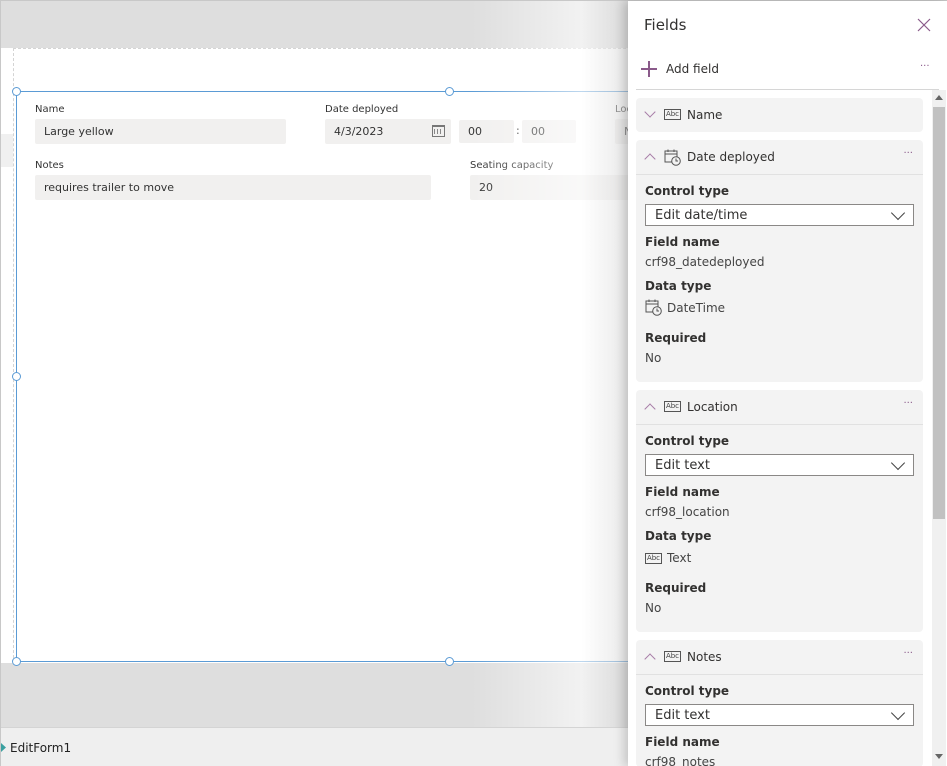 The width and height of the screenshot is (947, 766). I want to click on date-deployed-input: 4/3/2023, so click(388, 131).